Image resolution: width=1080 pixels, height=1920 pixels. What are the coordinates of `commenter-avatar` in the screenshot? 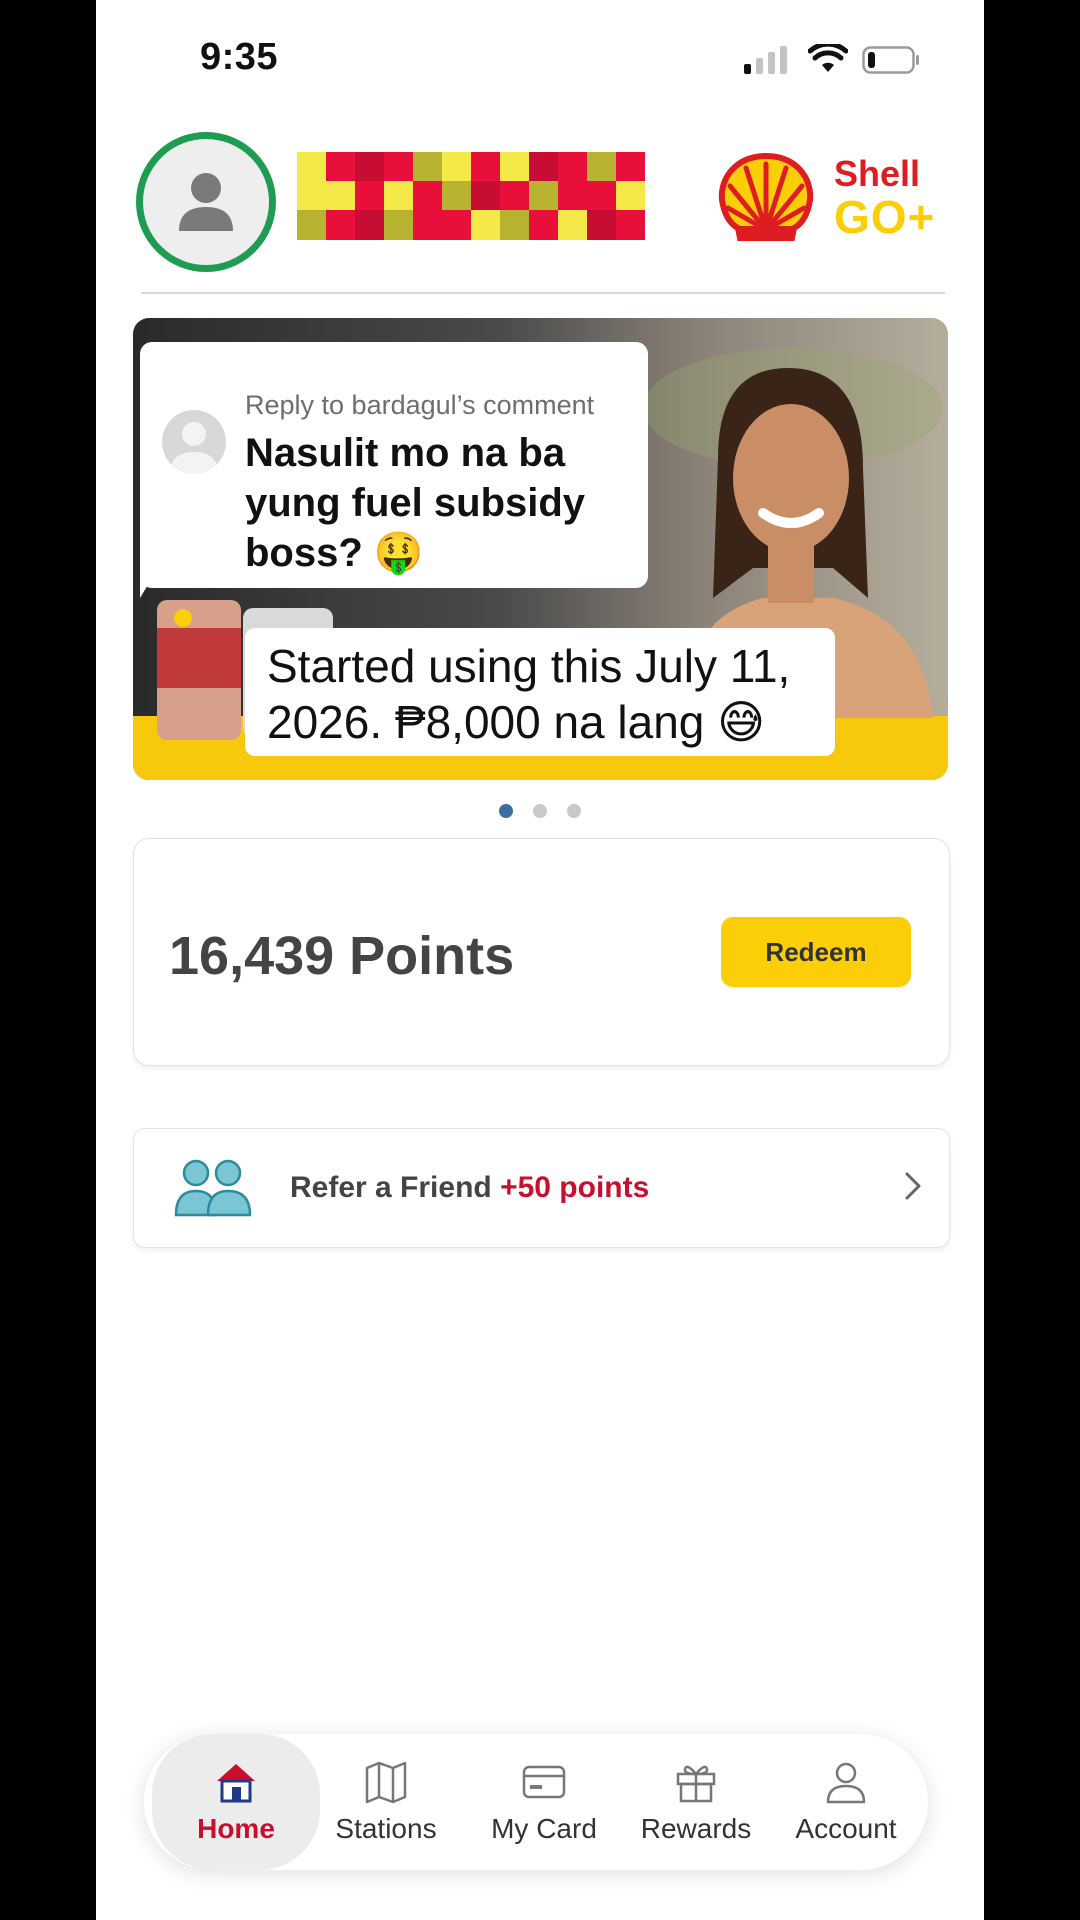 It's located at (194, 442).